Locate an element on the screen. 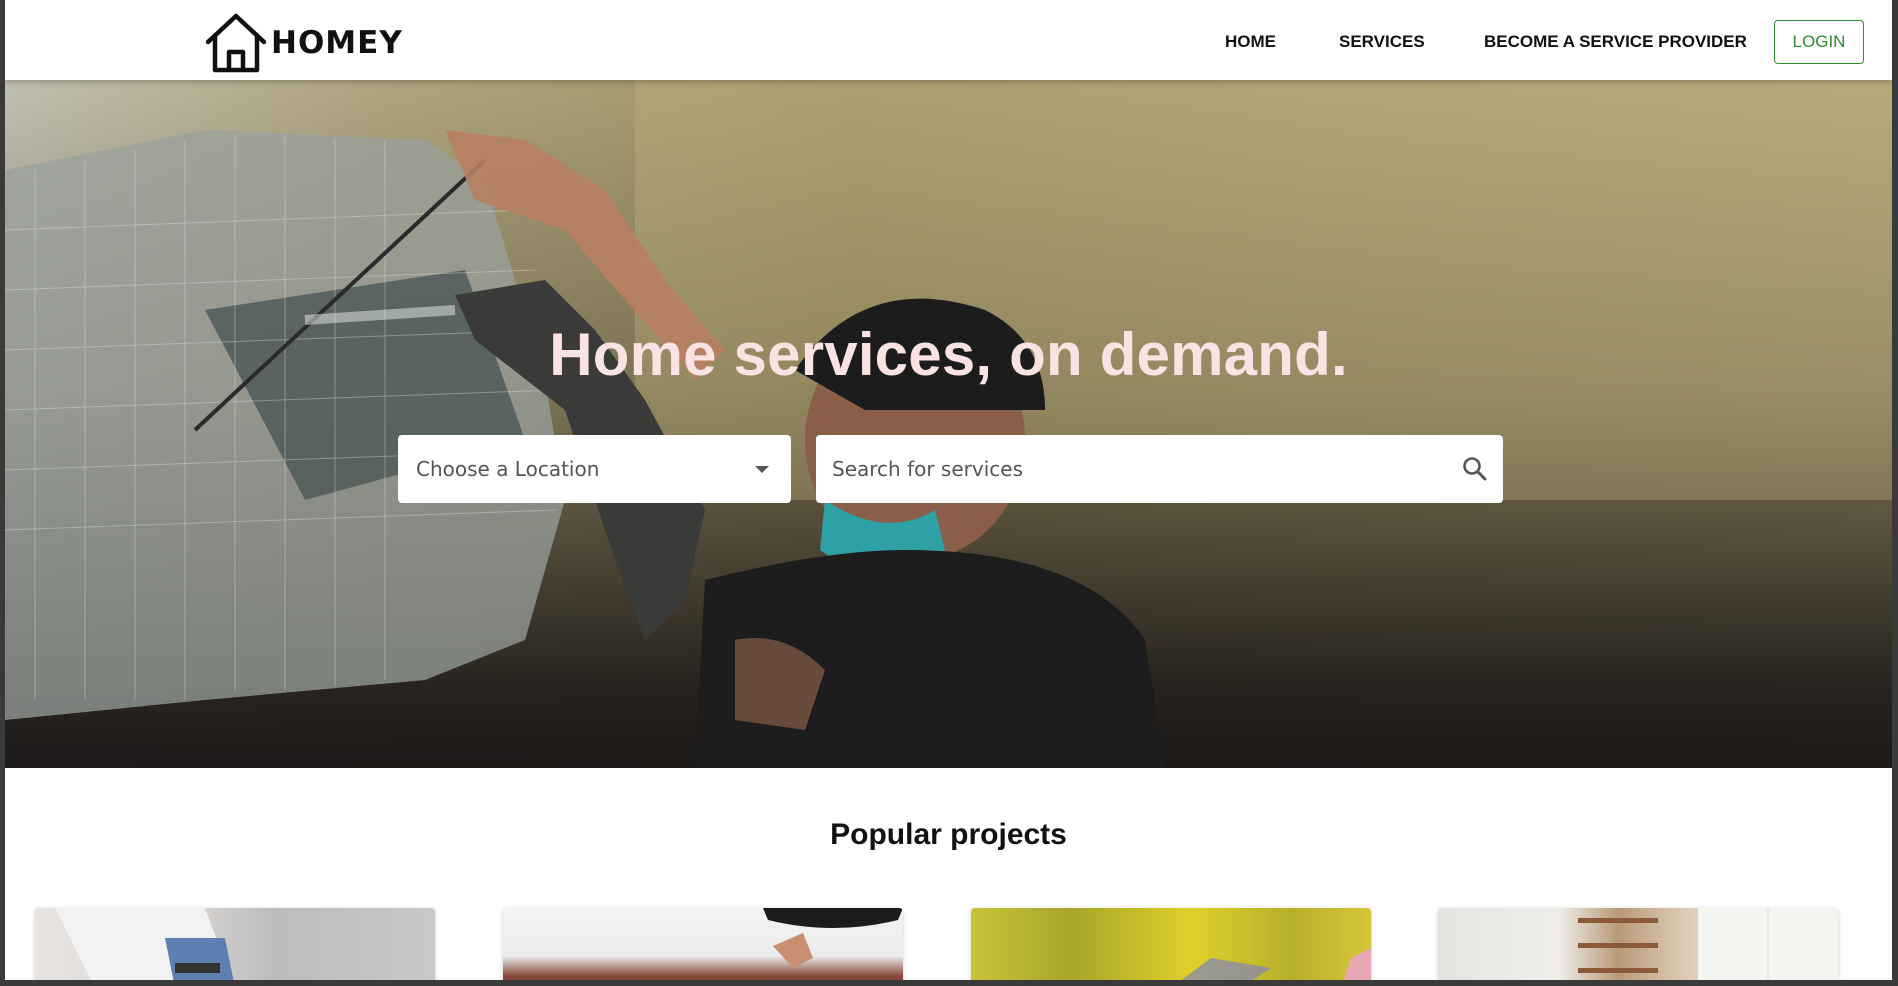 The width and height of the screenshot is (1898, 986). caret-down-icon is located at coordinates (762, 469).